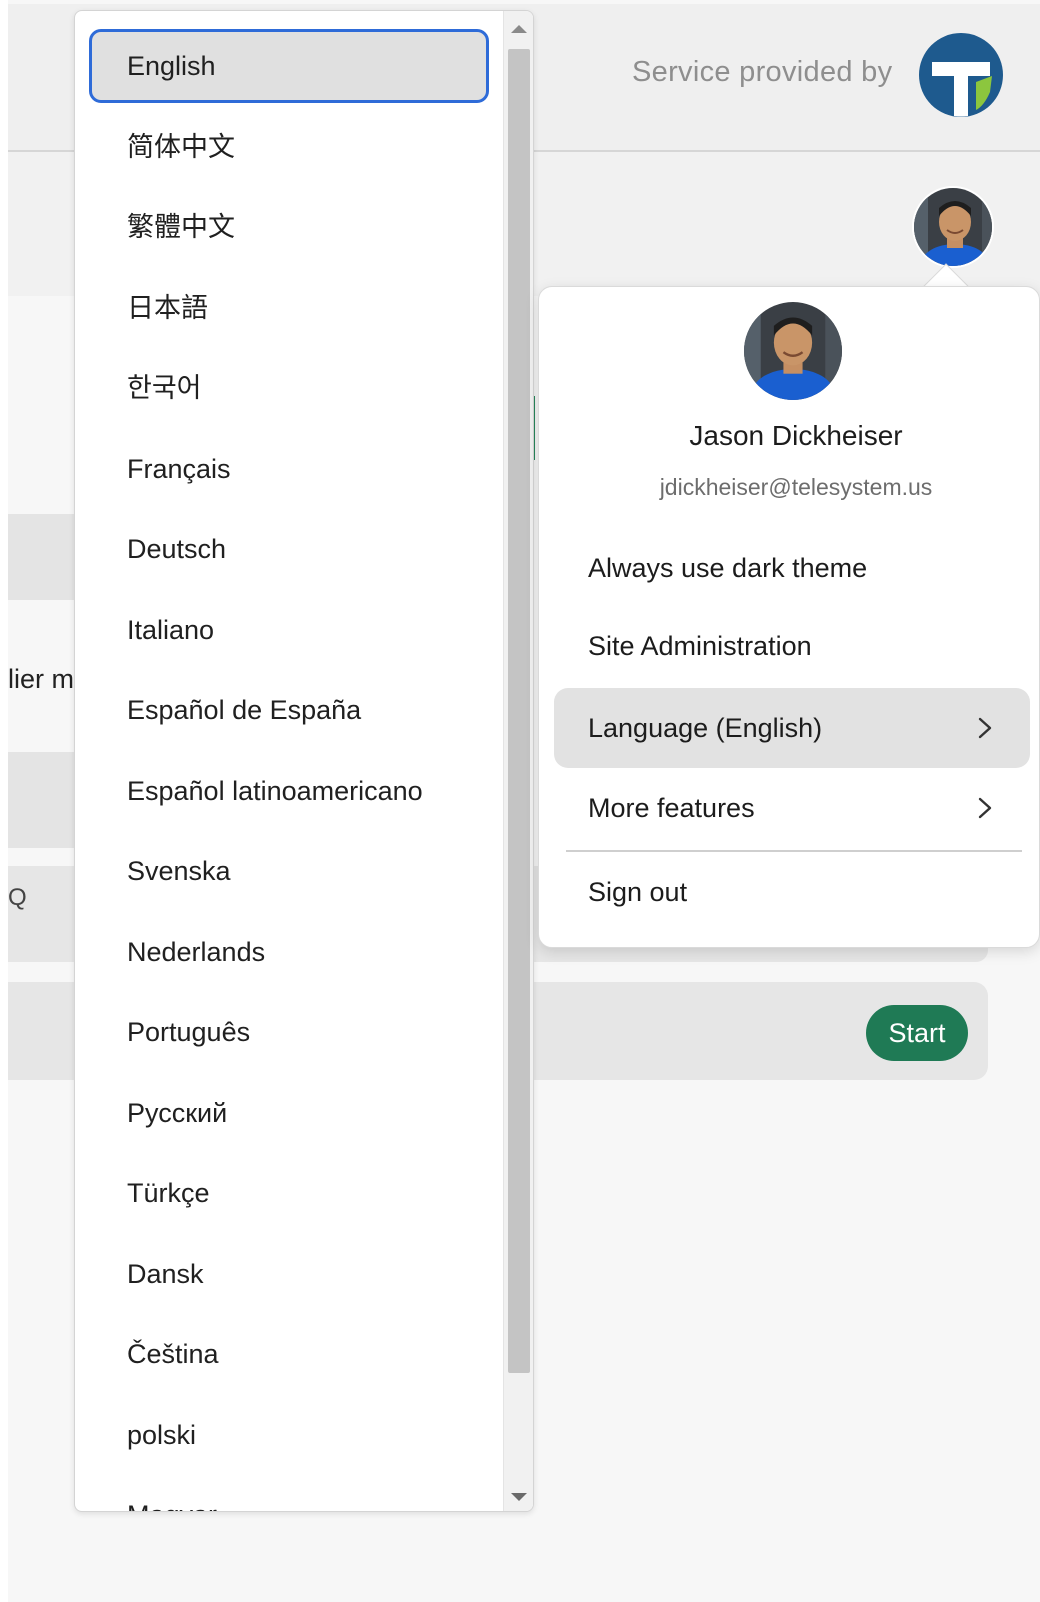 Image resolution: width=1040 pixels, height=1602 pixels. What do you see at coordinates (4, 801) in the screenshot?
I see `left-edge` at bounding box center [4, 801].